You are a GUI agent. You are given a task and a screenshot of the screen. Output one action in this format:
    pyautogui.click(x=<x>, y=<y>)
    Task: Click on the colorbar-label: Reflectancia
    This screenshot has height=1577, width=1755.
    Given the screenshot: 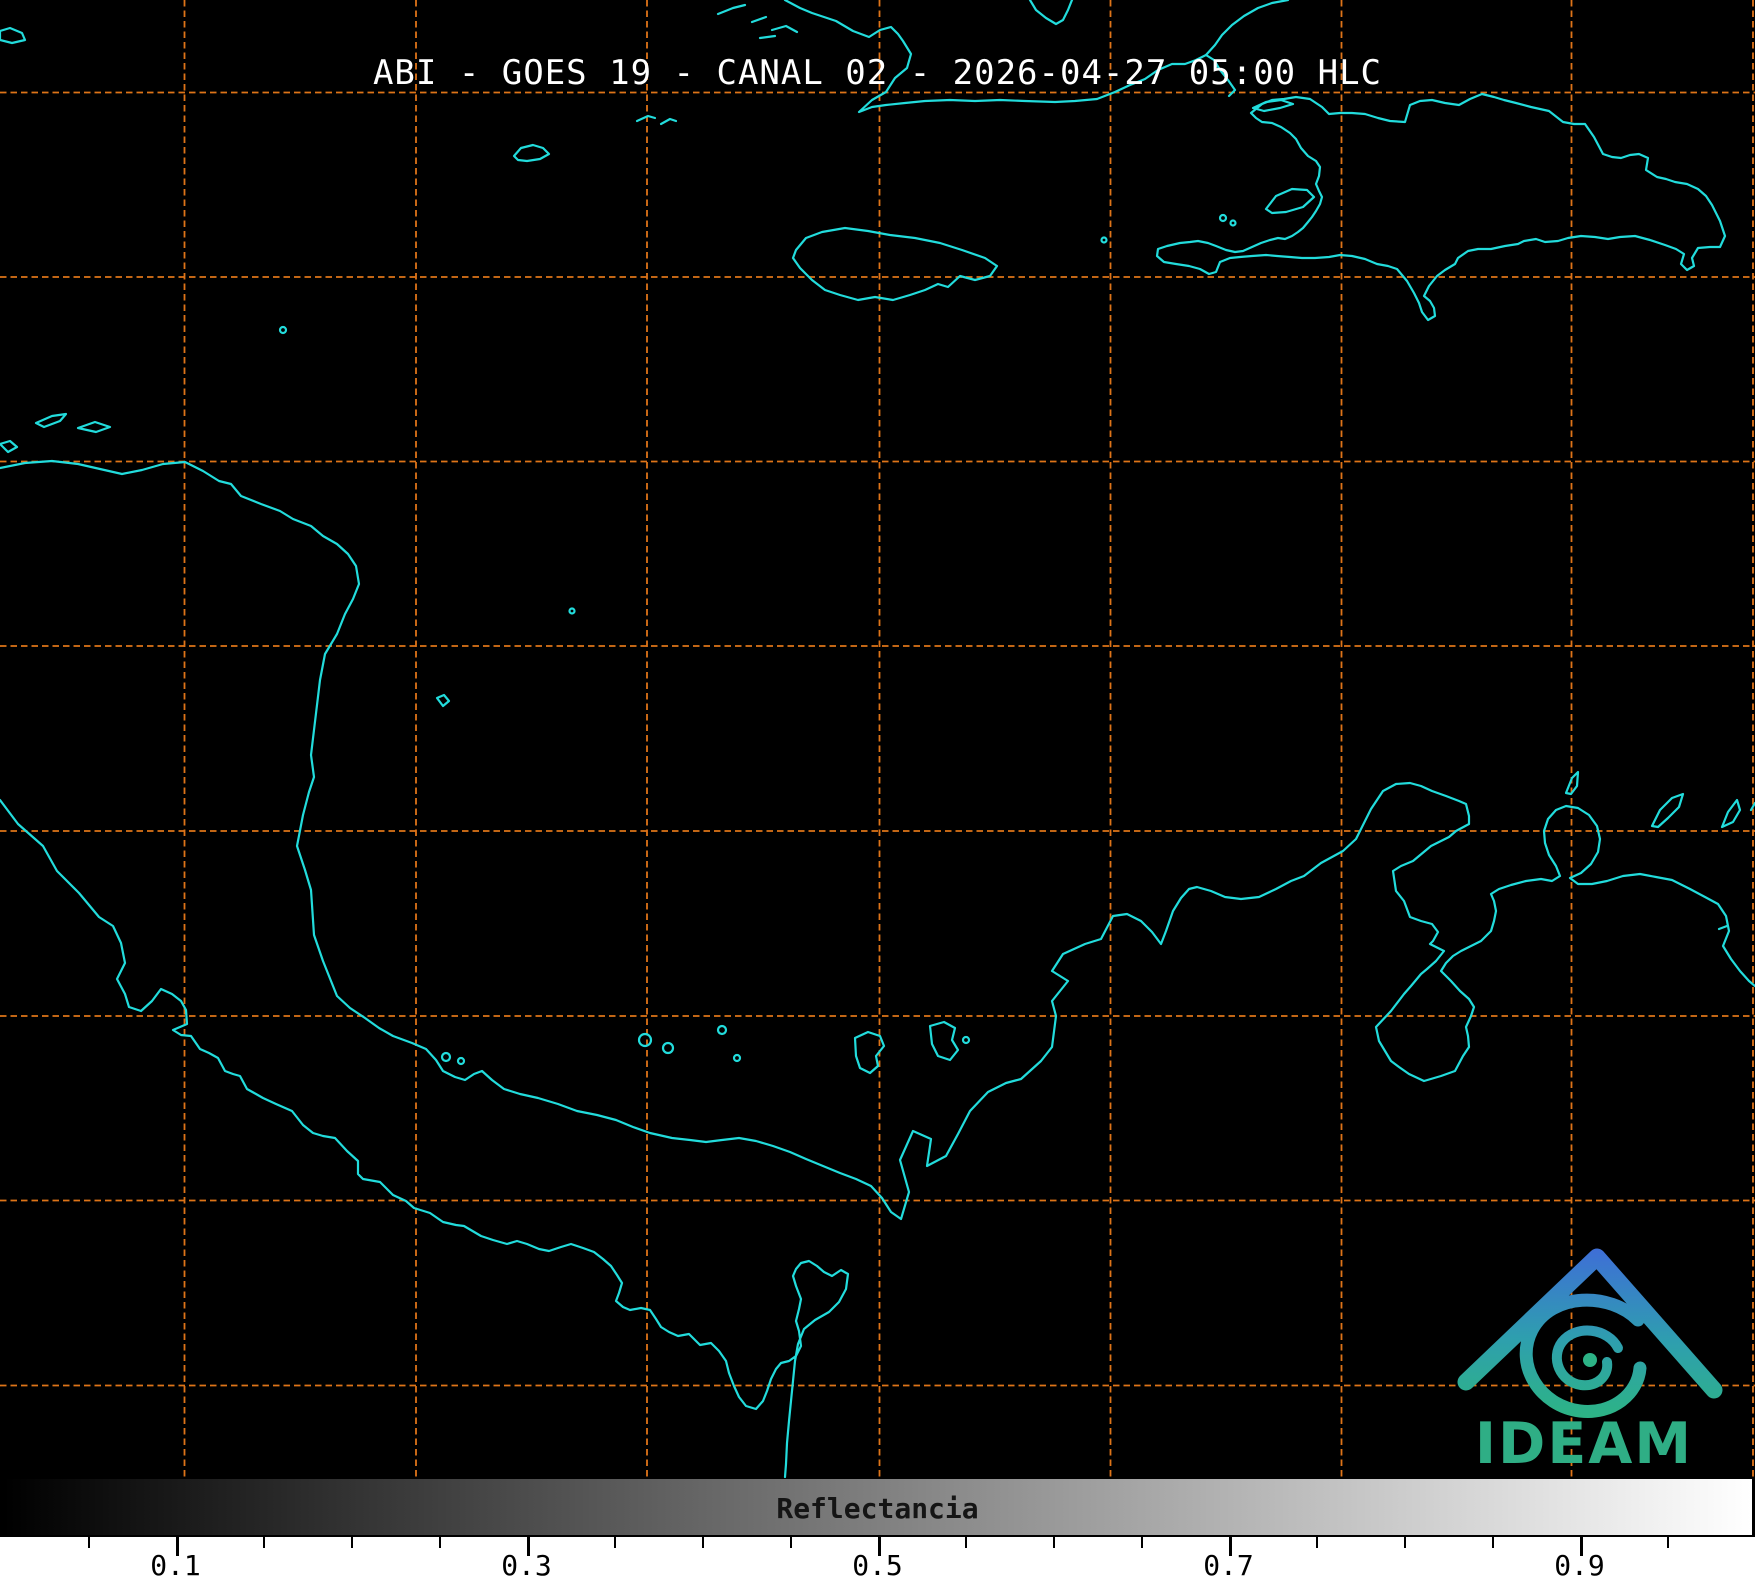 What is the action you would take?
    pyautogui.click(x=877, y=1508)
    